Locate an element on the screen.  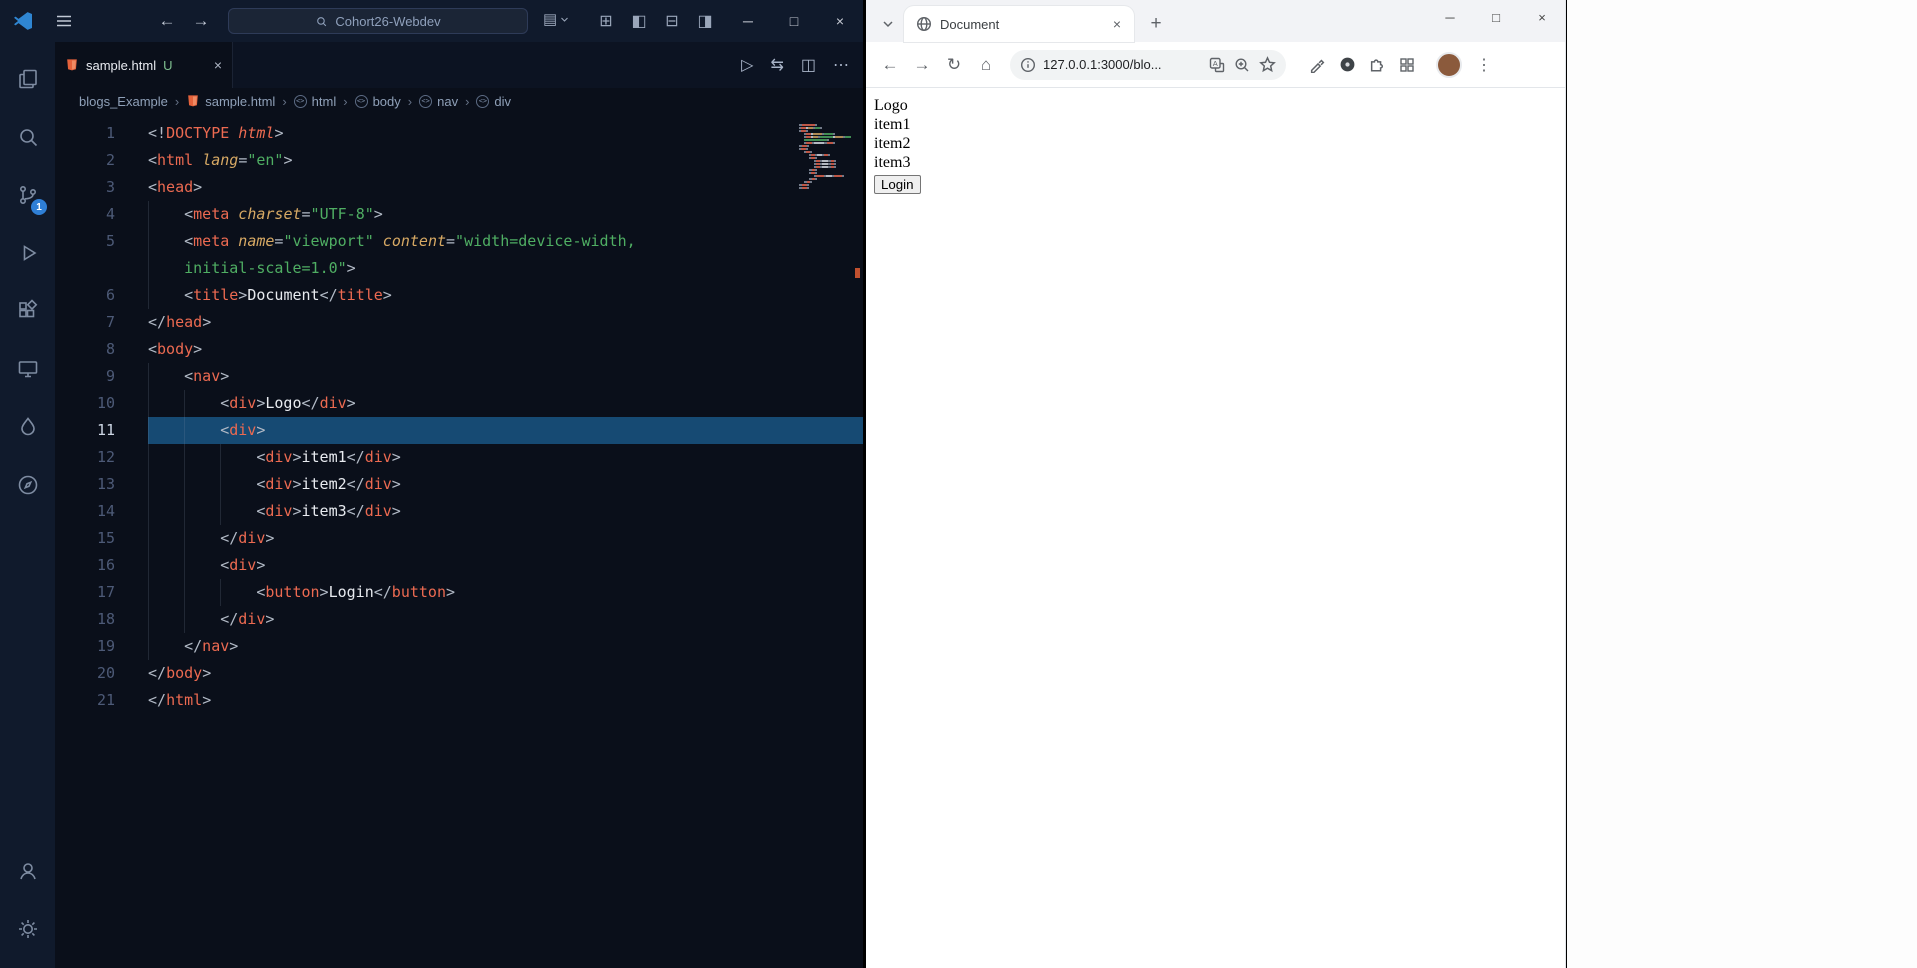
html-file-icon is located at coordinates (193, 101).